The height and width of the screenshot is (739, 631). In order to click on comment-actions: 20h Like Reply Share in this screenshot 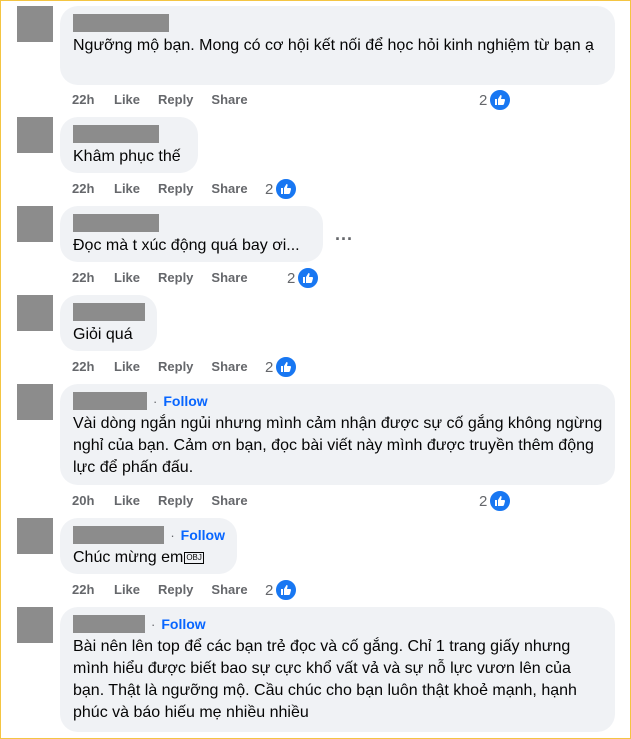, I will do `click(169, 500)`.